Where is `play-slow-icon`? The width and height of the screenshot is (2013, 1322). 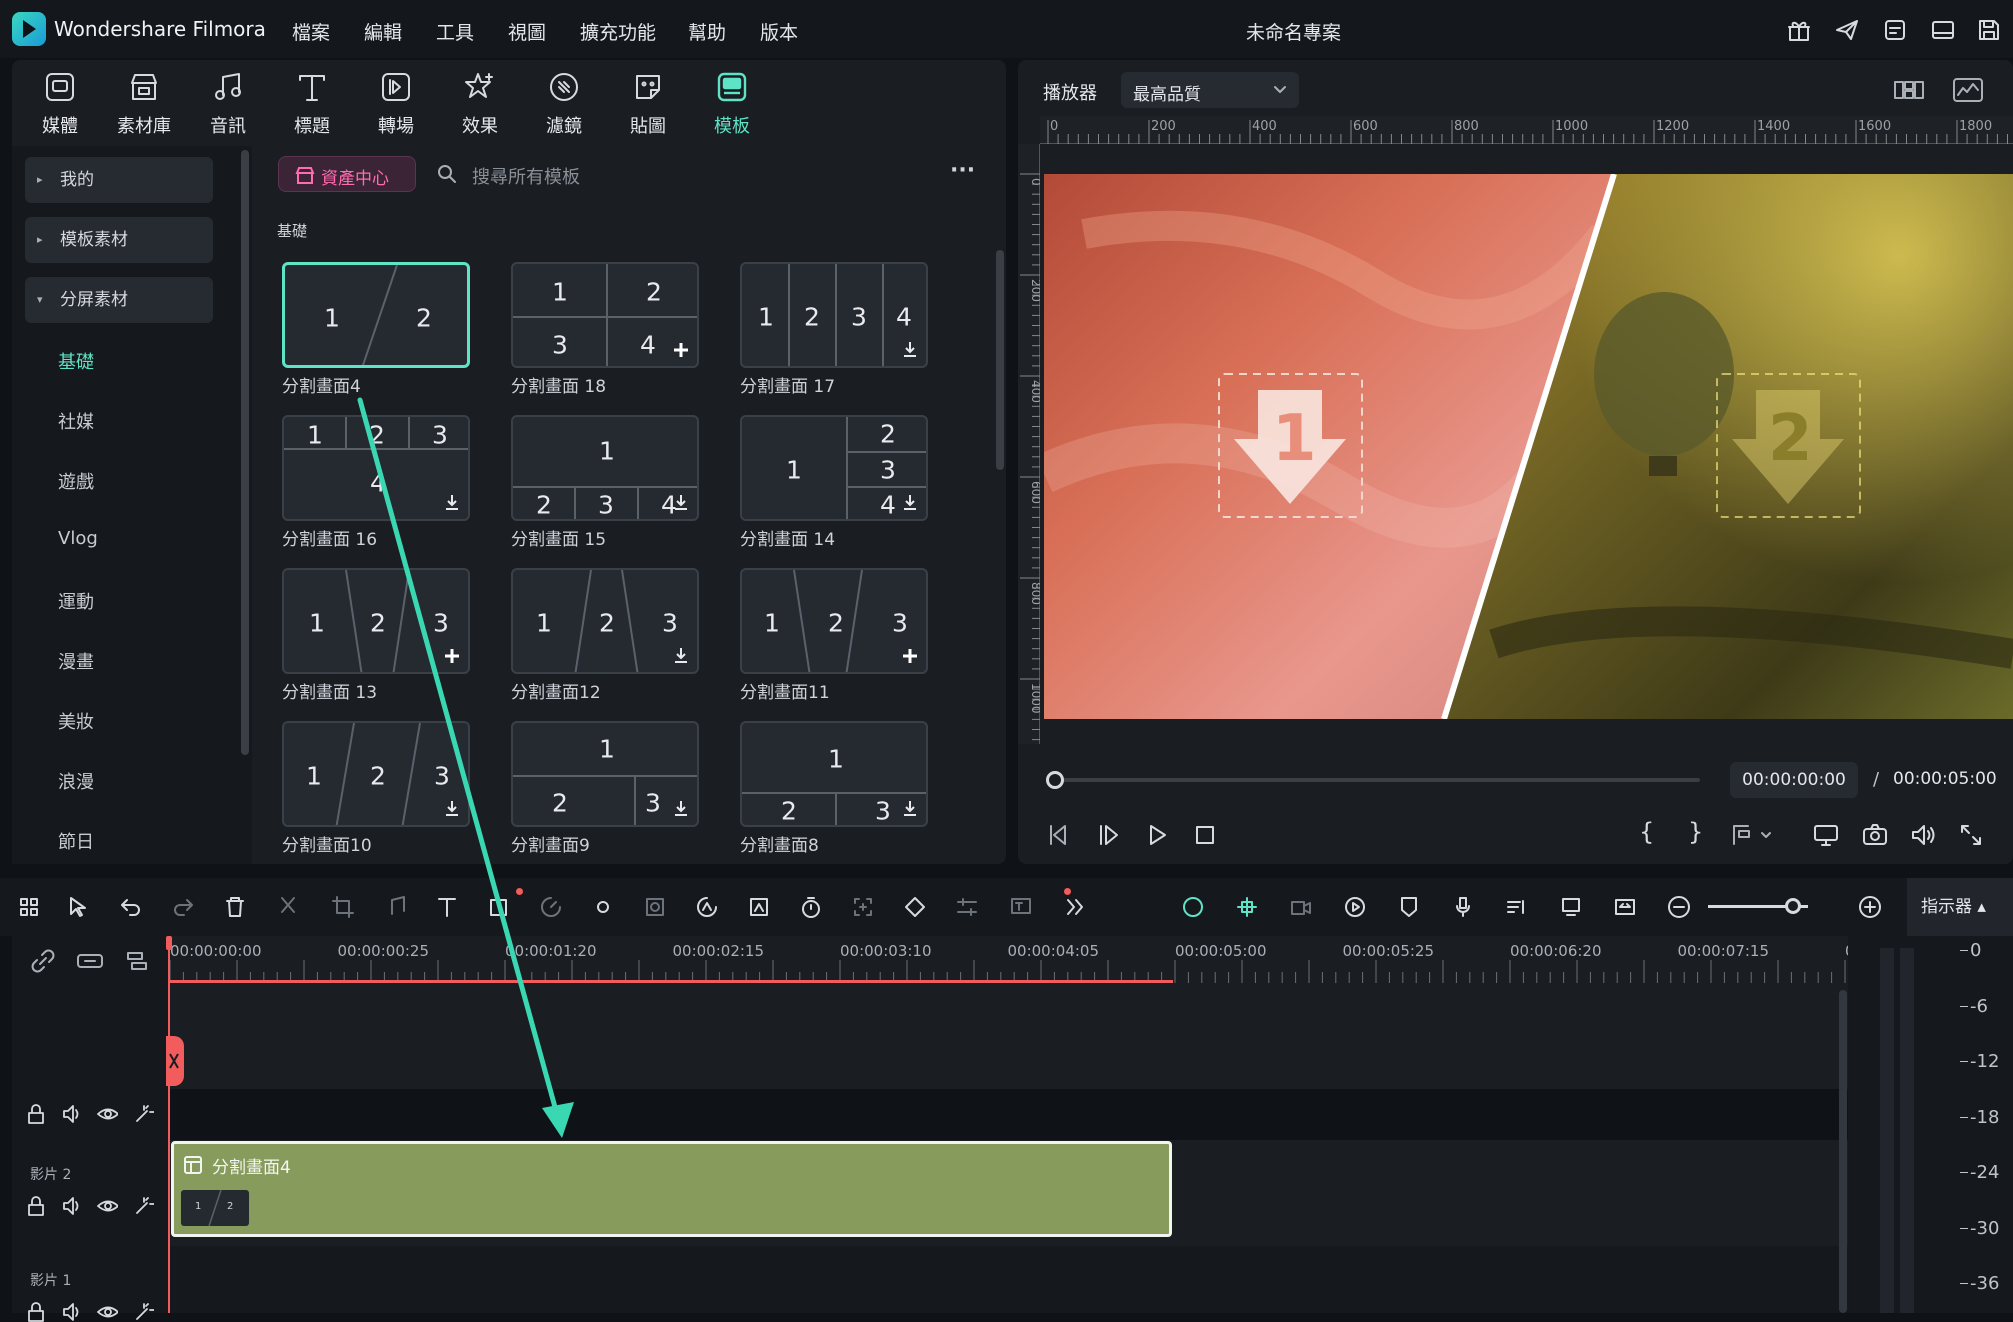
play-slow-icon is located at coordinates (1109, 835).